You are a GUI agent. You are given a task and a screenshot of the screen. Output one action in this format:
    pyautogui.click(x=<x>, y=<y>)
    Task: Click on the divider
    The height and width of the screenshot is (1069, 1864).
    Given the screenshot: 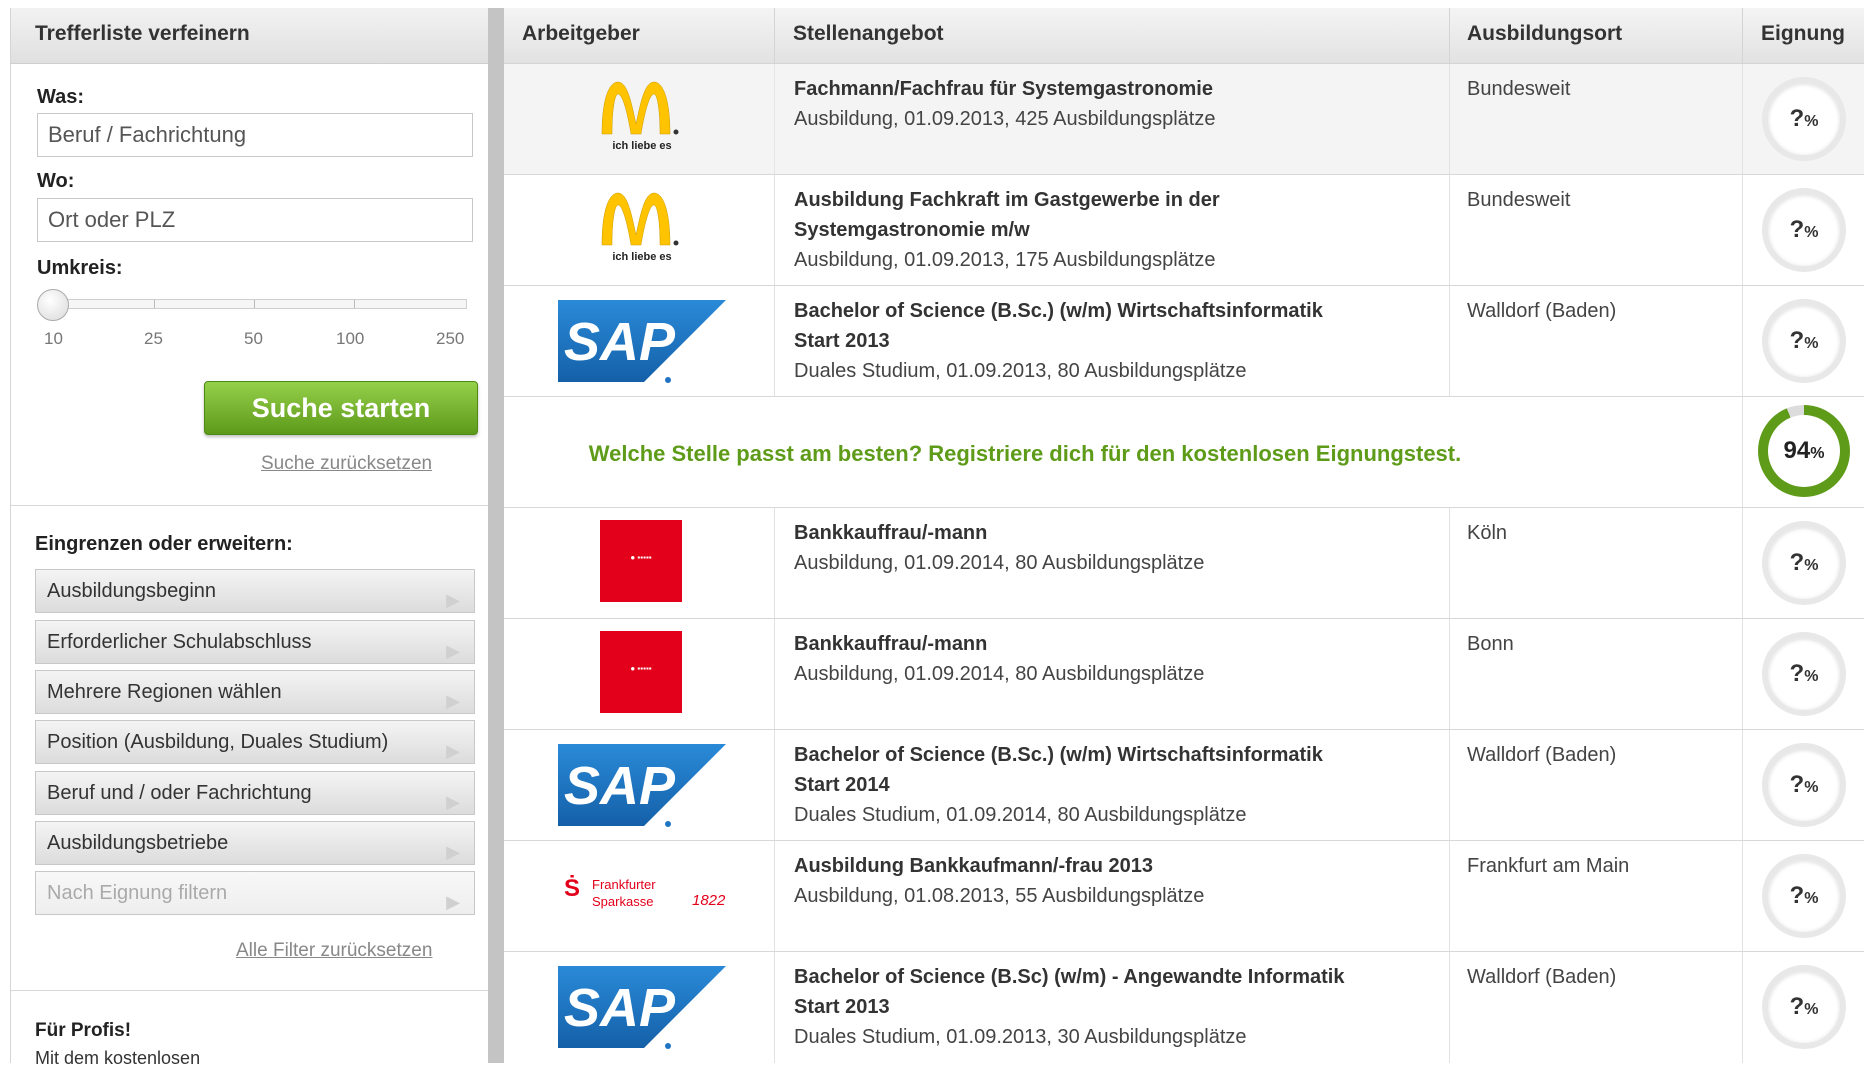 What is the action you would take?
    pyautogui.click(x=250, y=505)
    